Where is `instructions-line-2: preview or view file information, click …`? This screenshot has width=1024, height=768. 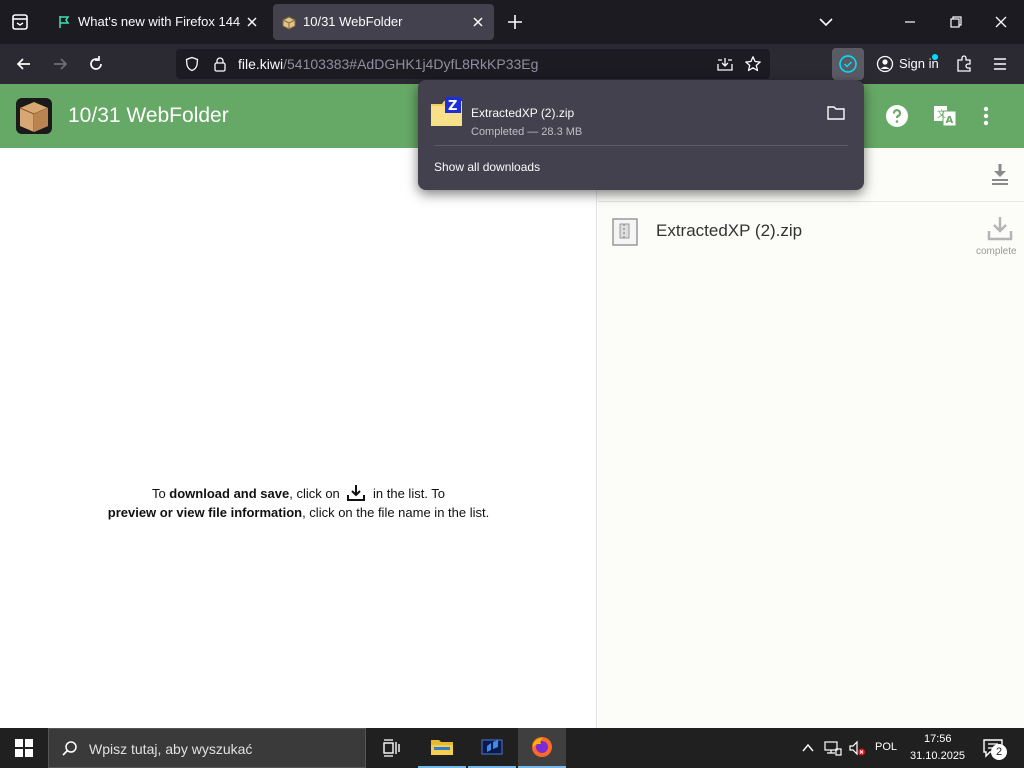
instructions-line-2: preview or view file information, click … is located at coordinates (298, 512).